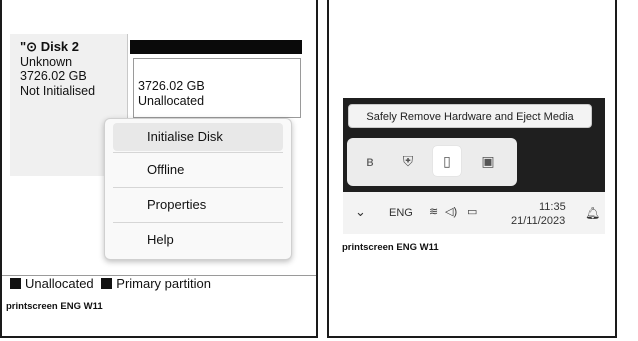 Image resolution: width=638 pixels, height=341 pixels. I want to click on primary-swatch, so click(107, 283).